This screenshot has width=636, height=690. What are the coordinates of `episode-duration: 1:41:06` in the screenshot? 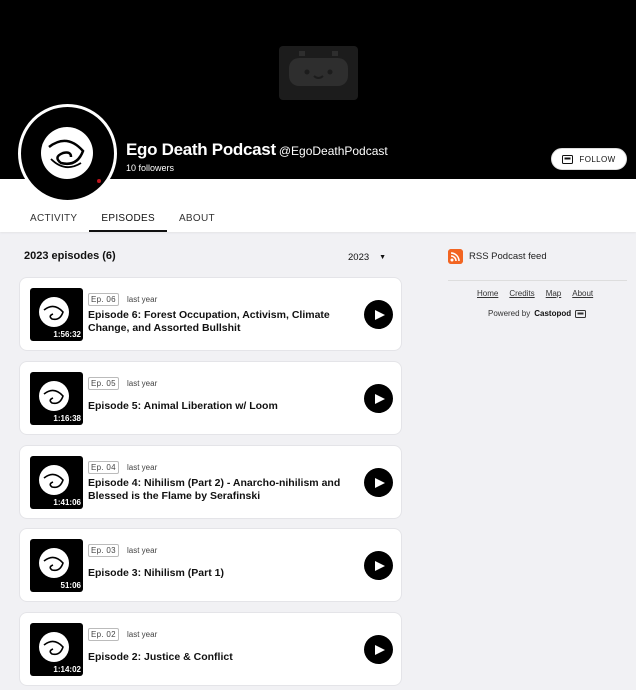 It's located at (67, 502).